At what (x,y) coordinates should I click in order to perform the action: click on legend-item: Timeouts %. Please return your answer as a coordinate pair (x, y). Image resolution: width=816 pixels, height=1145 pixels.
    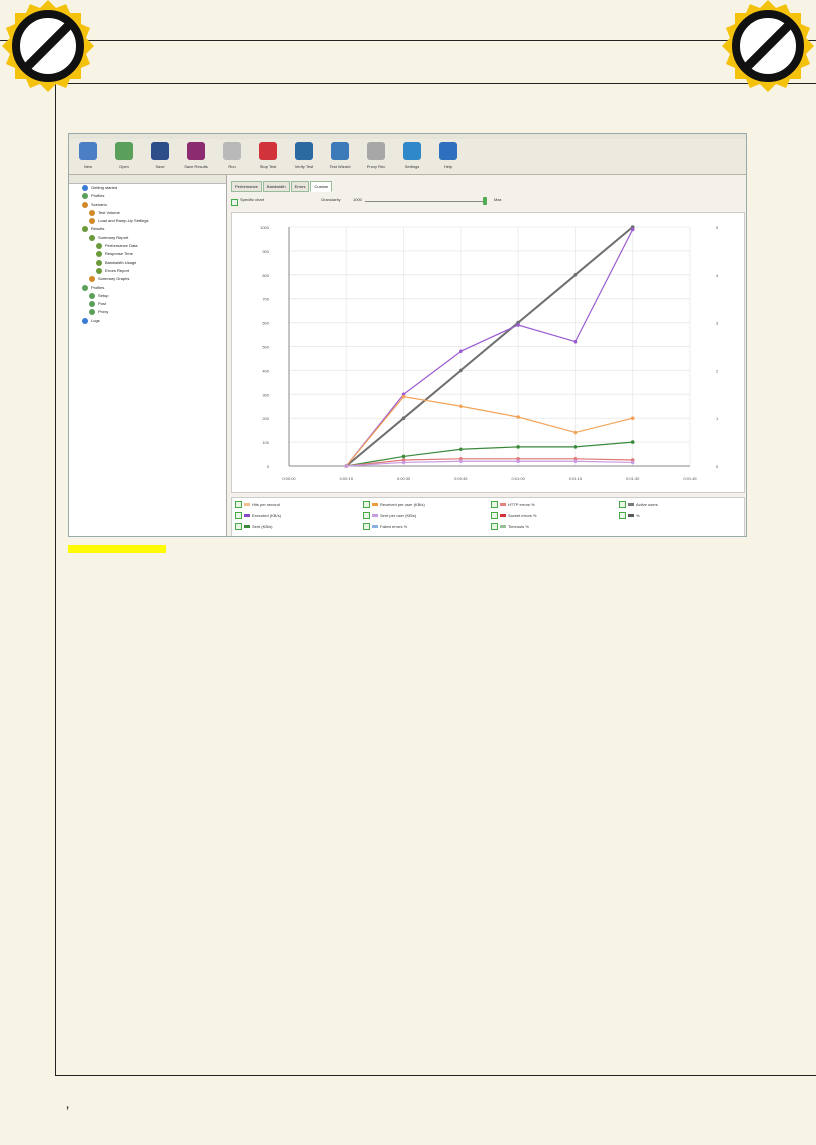
    Looking at the image, I should click on (510, 526).